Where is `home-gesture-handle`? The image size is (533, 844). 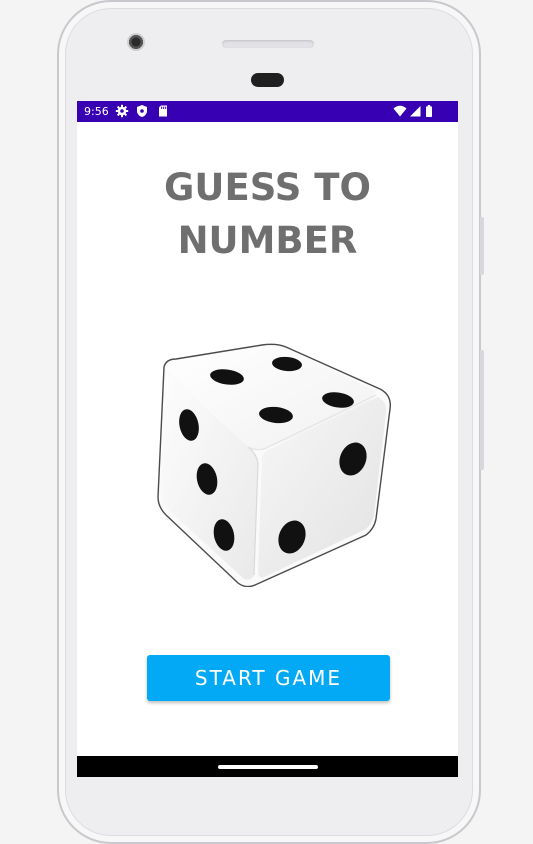
home-gesture-handle is located at coordinates (268, 767).